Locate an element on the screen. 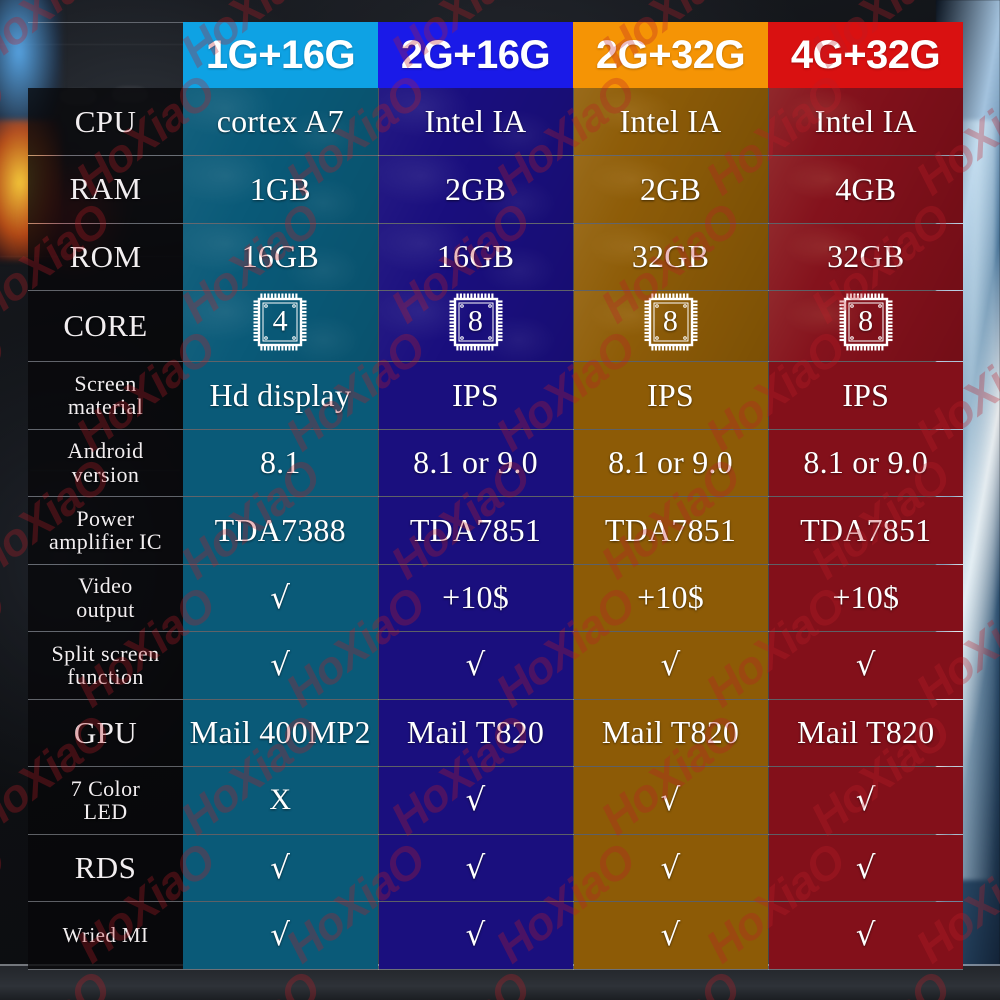 The width and height of the screenshot is (1000, 1000). cell-5-3: IPS is located at coordinates (671, 395).